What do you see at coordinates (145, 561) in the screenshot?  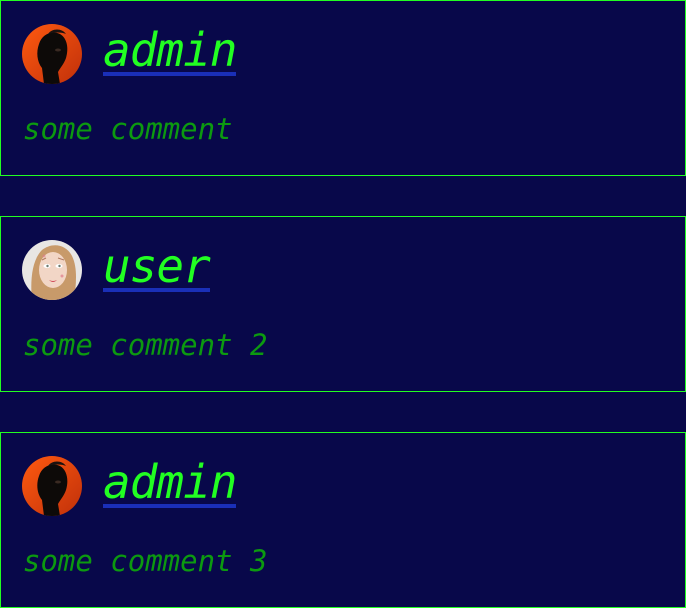 I see `comment-text: some comment 3` at bounding box center [145, 561].